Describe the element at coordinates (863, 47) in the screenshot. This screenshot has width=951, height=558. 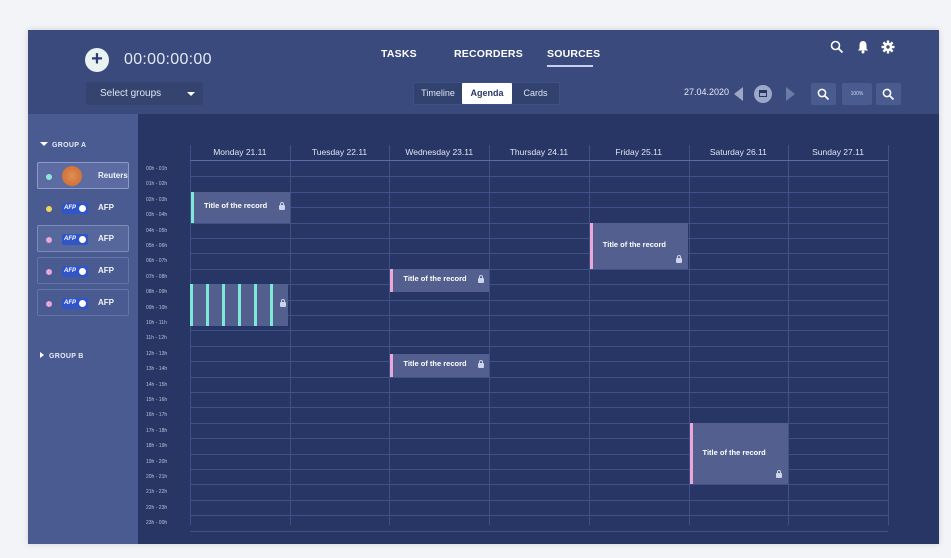
I see `bell-icon` at that location.